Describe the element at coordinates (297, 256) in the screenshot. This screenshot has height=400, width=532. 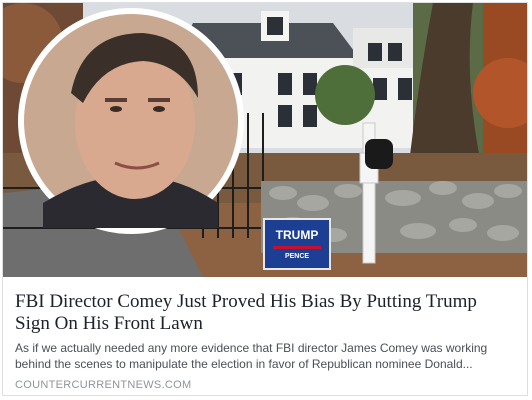
I see `sign-line-2: PENCE` at that location.